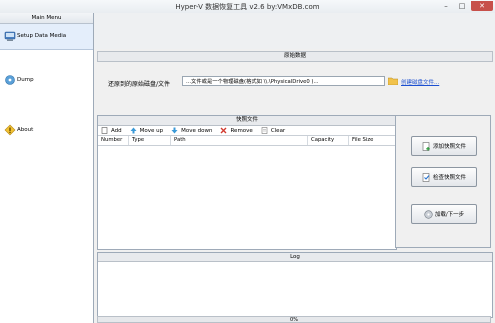  What do you see at coordinates (426, 146) in the screenshot?
I see `add-file-icon` at bounding box center [426, 146].